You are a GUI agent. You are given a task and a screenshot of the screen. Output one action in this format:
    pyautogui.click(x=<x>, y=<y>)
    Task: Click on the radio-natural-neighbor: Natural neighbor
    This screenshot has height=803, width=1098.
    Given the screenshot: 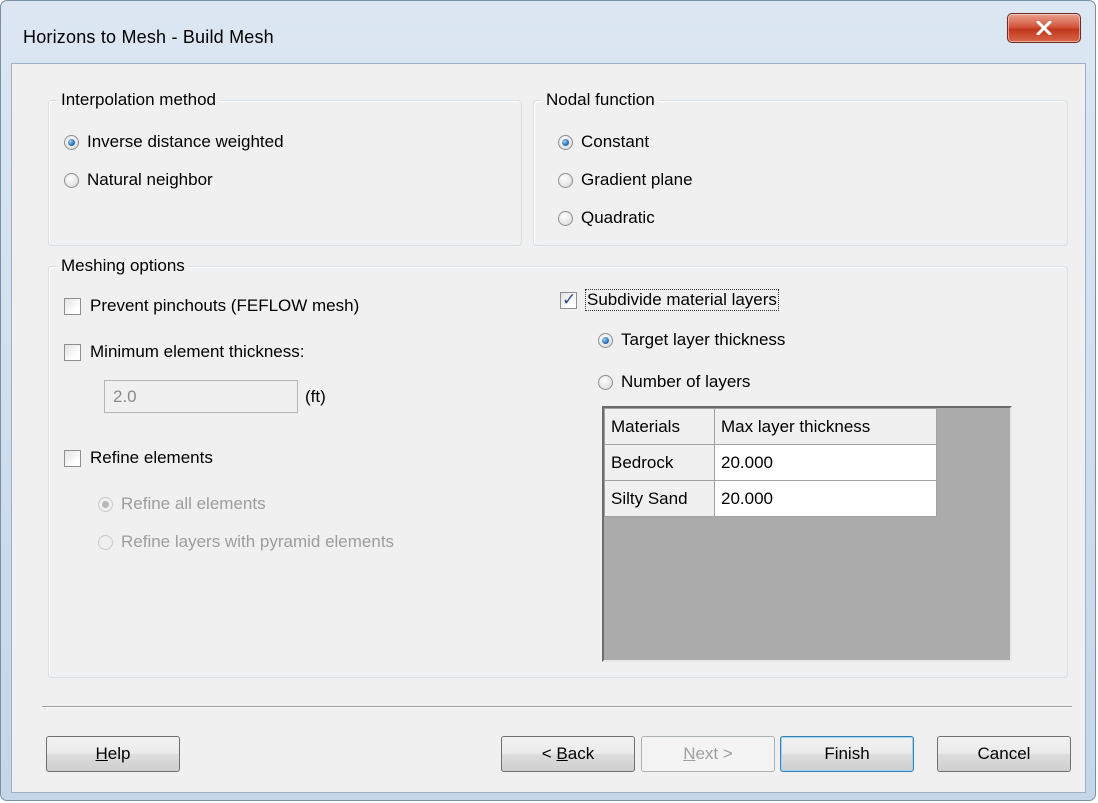 What is the action you would take?
    pyautogui.click(x=138, y=180)
    